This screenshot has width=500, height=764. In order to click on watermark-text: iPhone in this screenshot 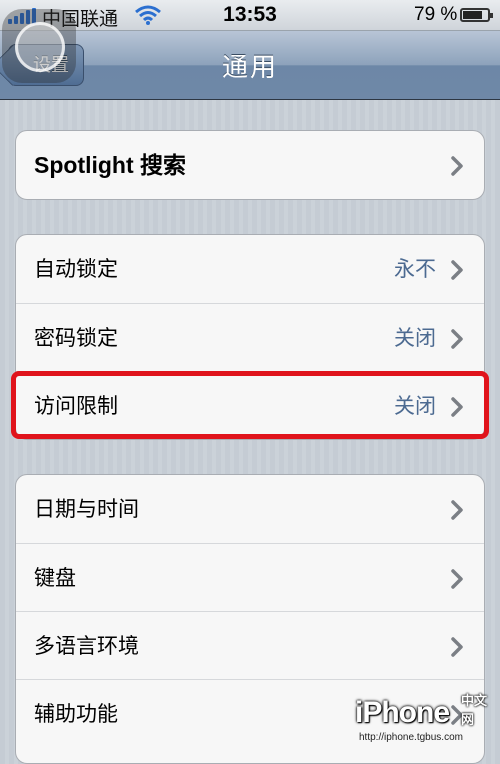, I will do `click(402, 712)`.